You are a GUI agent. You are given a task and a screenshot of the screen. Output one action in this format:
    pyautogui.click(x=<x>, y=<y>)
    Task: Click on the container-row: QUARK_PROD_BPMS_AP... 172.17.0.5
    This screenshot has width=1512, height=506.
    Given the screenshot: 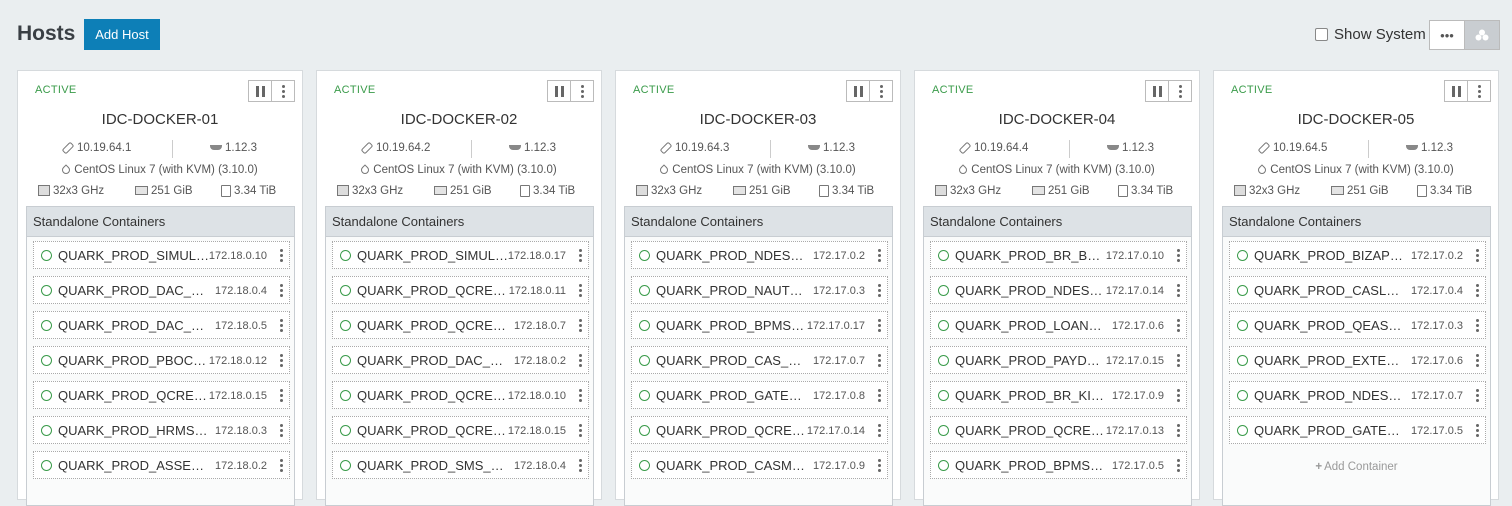 What is the action you would take?
    pyautogui.click(x=1058, y=465)
    